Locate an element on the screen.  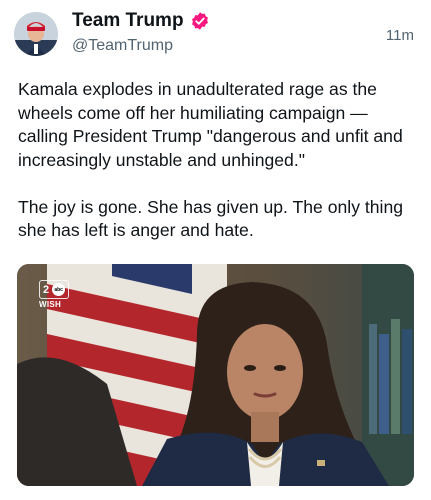
avatar-image is located at coordinates (36, 34).